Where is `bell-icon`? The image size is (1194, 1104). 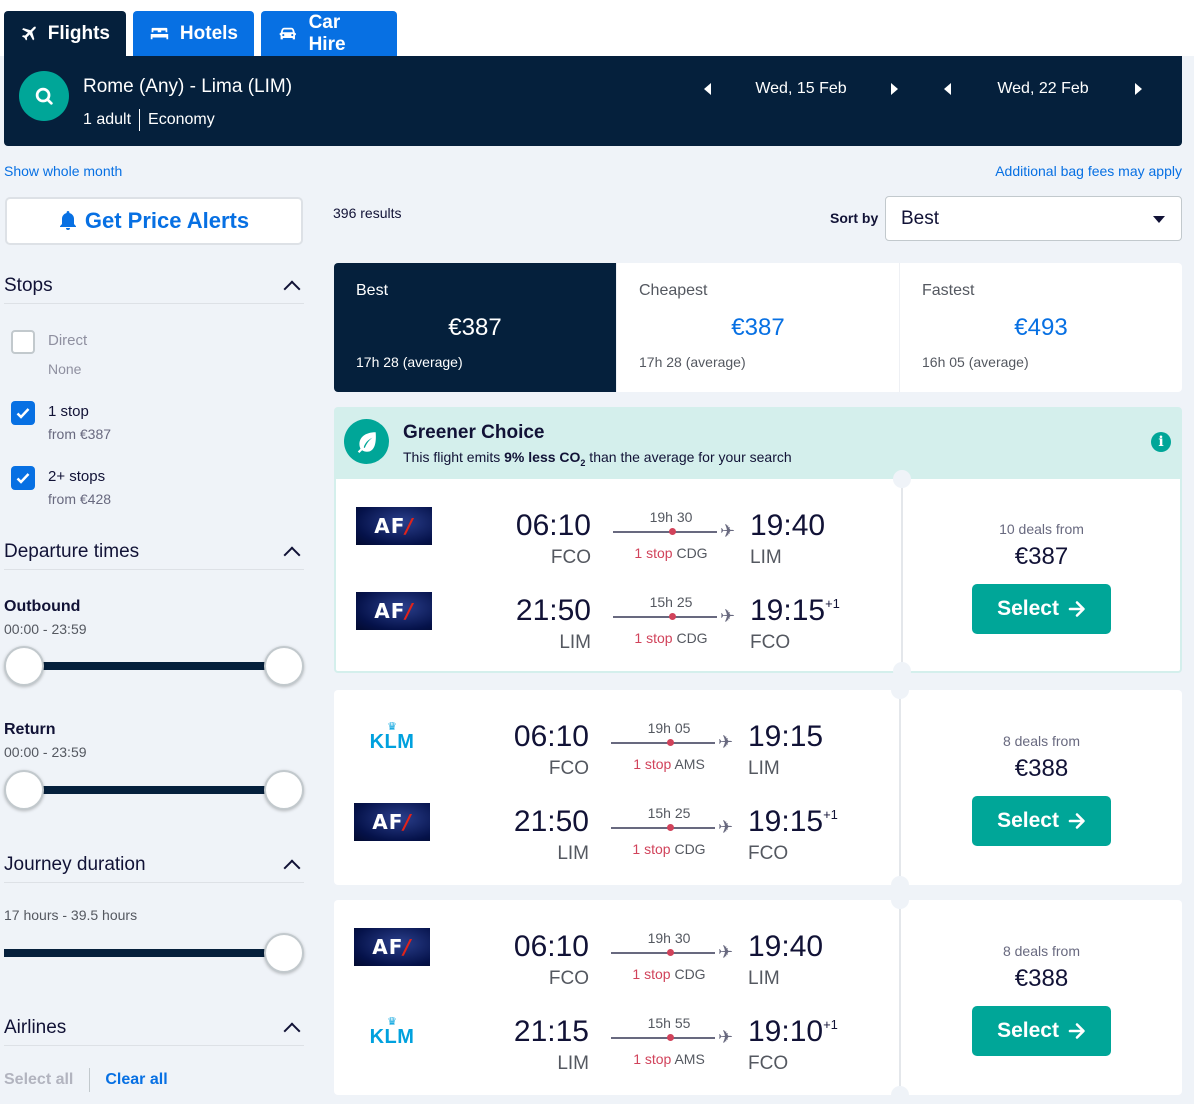
bell-icon is located at coordinates (67, 220).